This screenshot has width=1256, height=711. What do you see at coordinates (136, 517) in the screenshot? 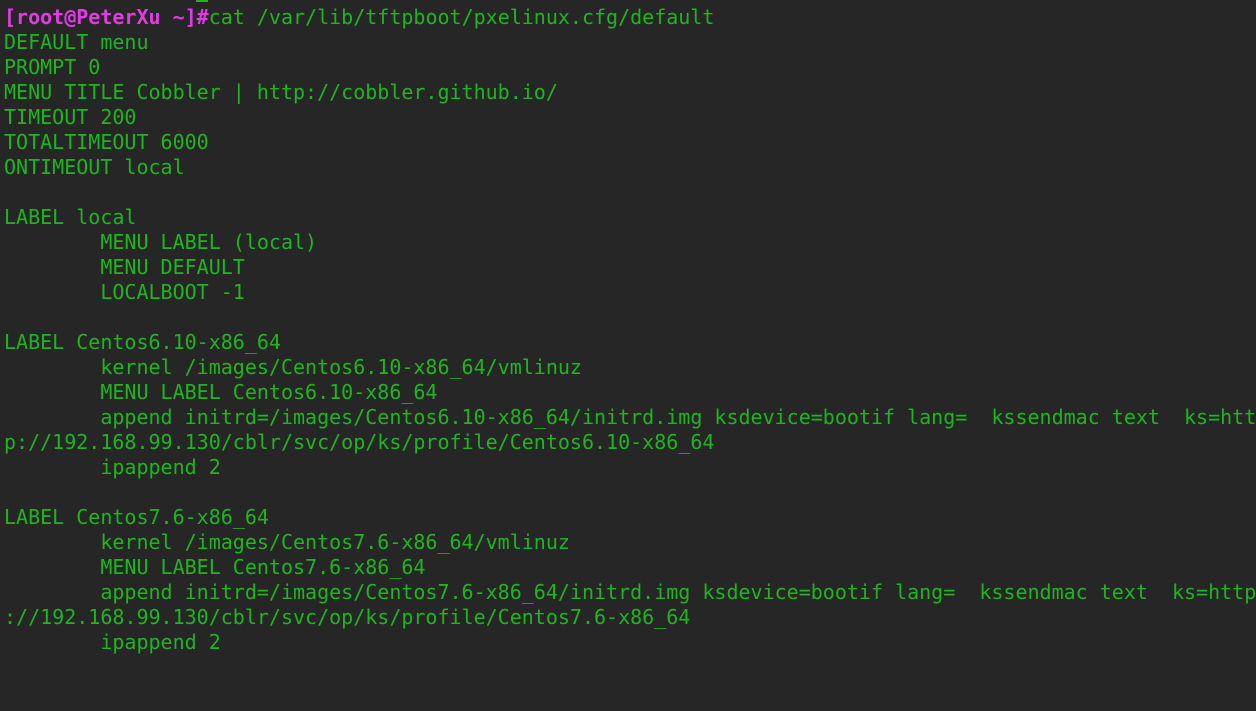
I see `output-line: LABEL Centos7.6-x86_64` at bounding box center [136, 517].